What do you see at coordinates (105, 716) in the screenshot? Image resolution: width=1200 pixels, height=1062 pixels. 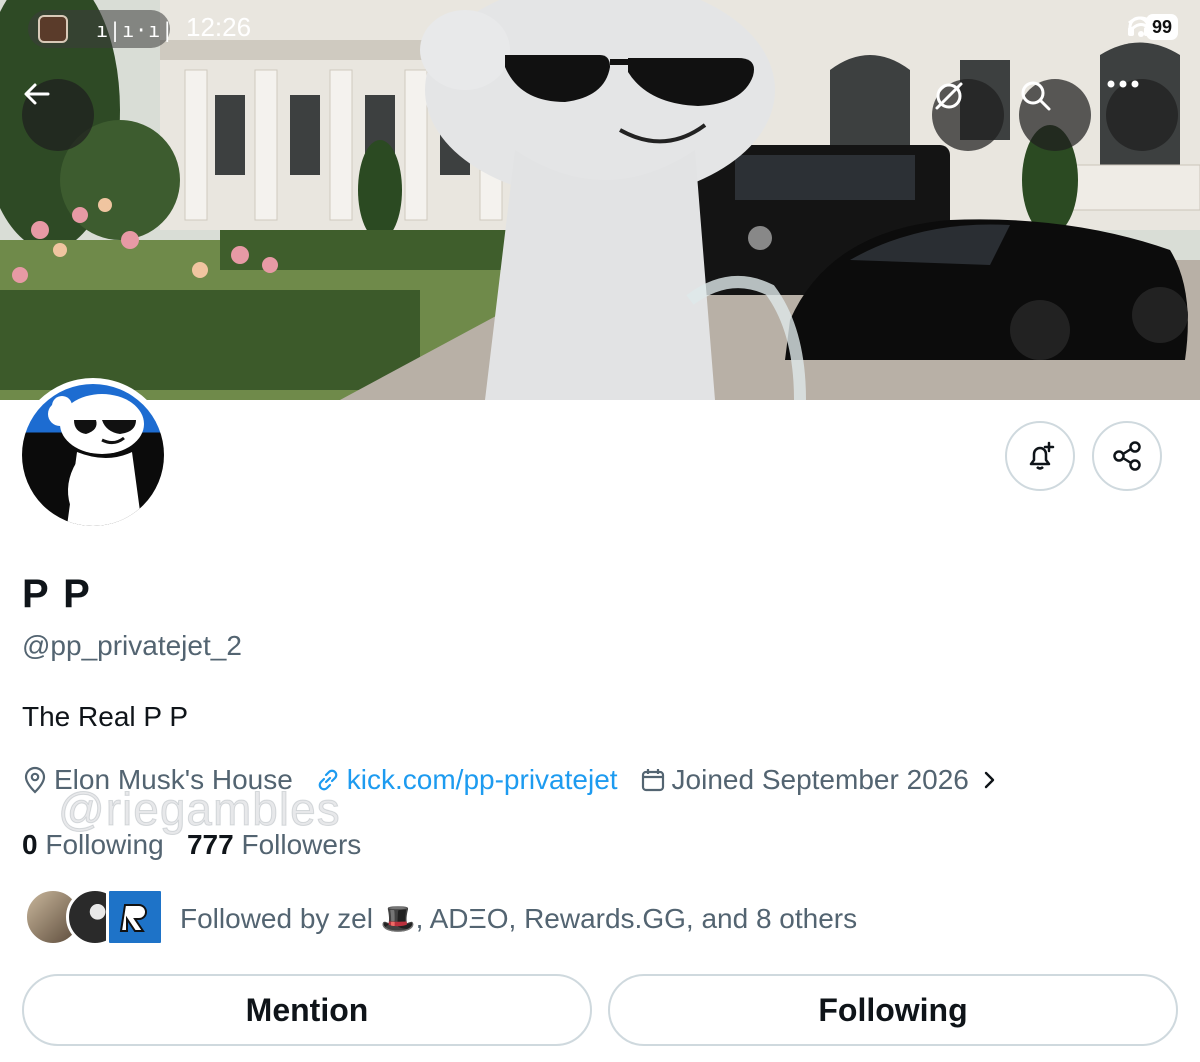 I see `bio: The Real P P` at bounding box center [105, 716].